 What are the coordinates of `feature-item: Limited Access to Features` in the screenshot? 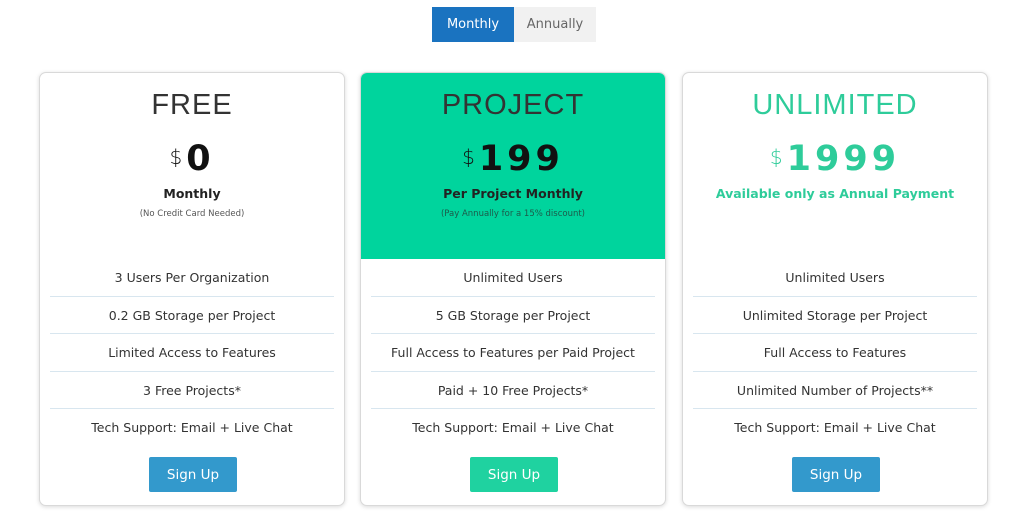 It's located at (192, 353).